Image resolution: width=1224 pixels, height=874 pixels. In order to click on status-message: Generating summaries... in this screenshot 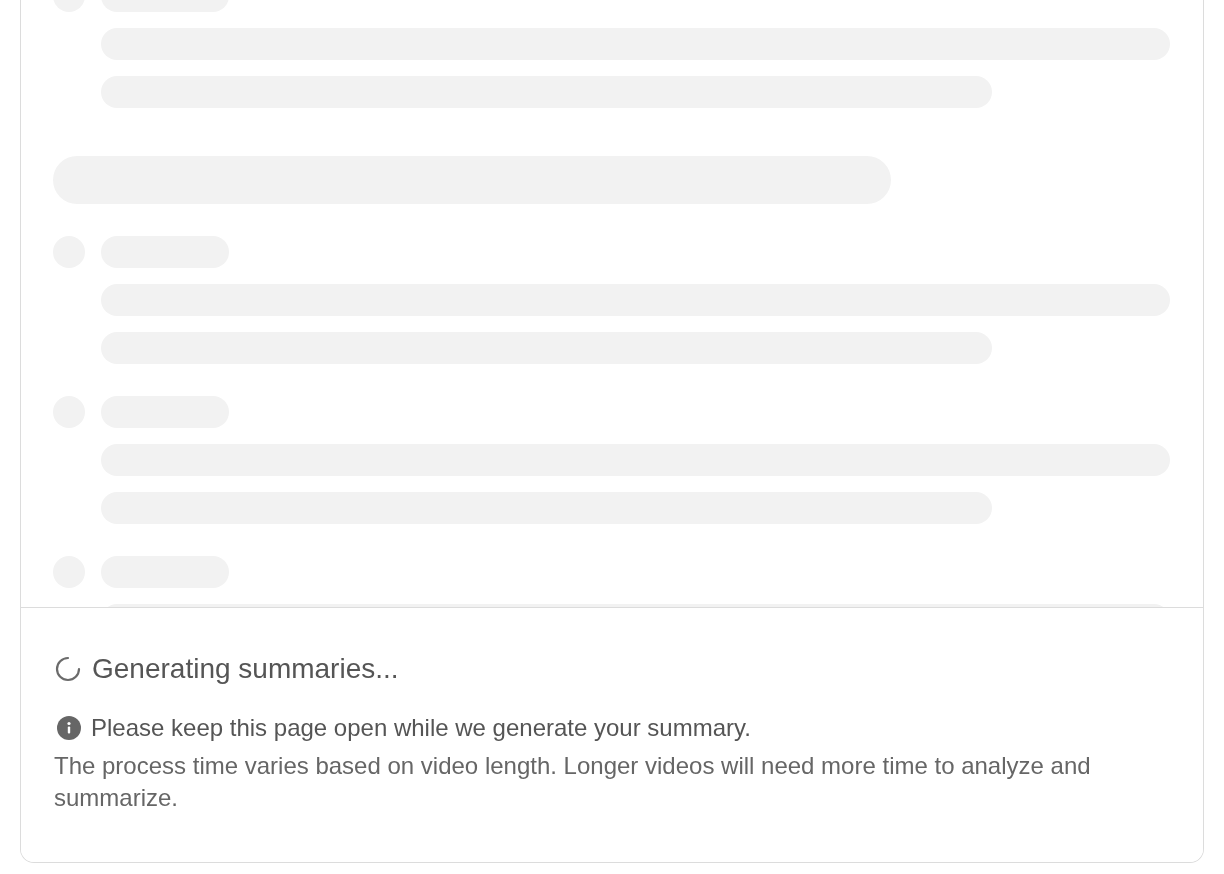, I will do `click(245, 669)`.